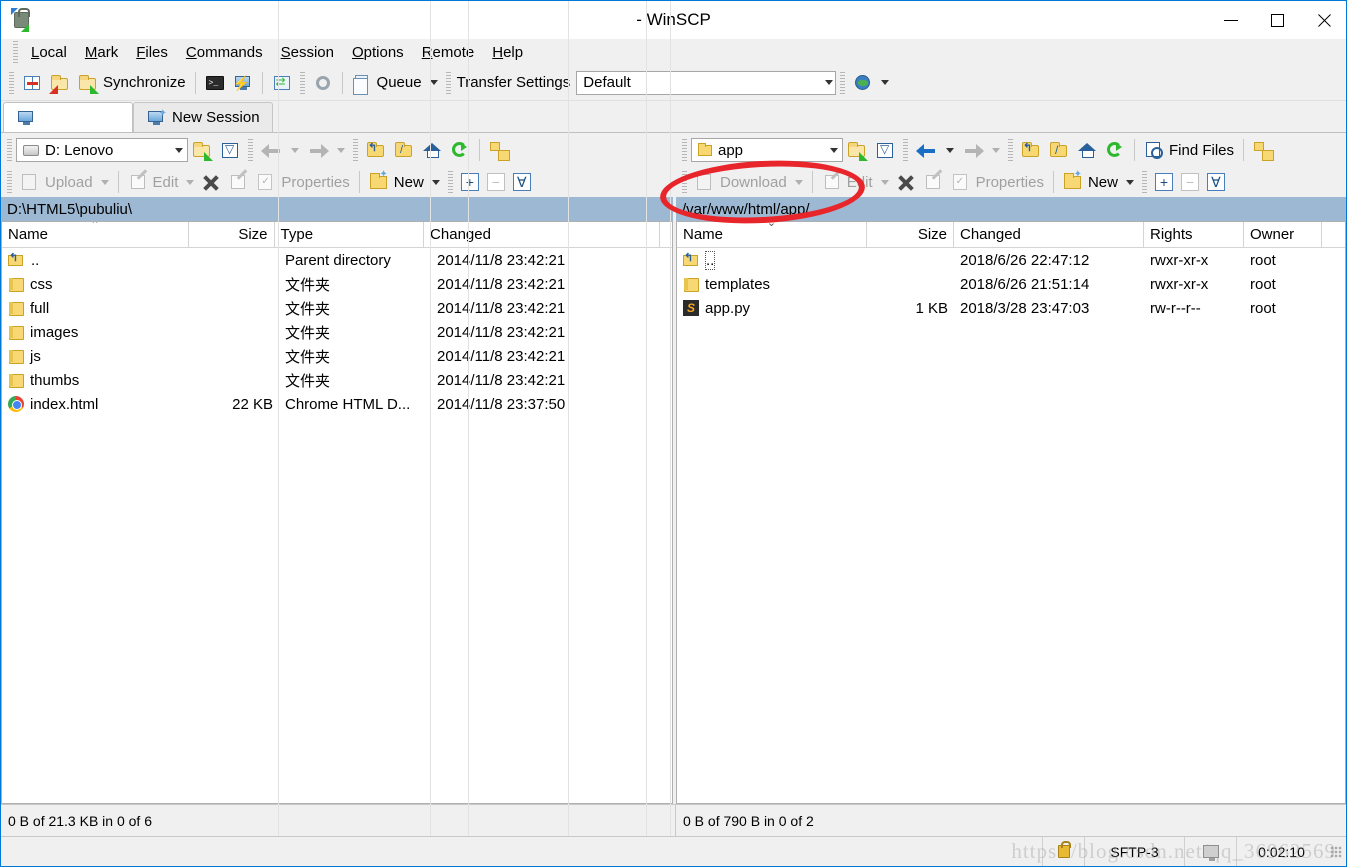 Image resolution: width=1347 pixels, height=867 pixels. Describe the element at coordinates (496, 182) in the screenshot. I see `local-unselect-button: −` at that location.